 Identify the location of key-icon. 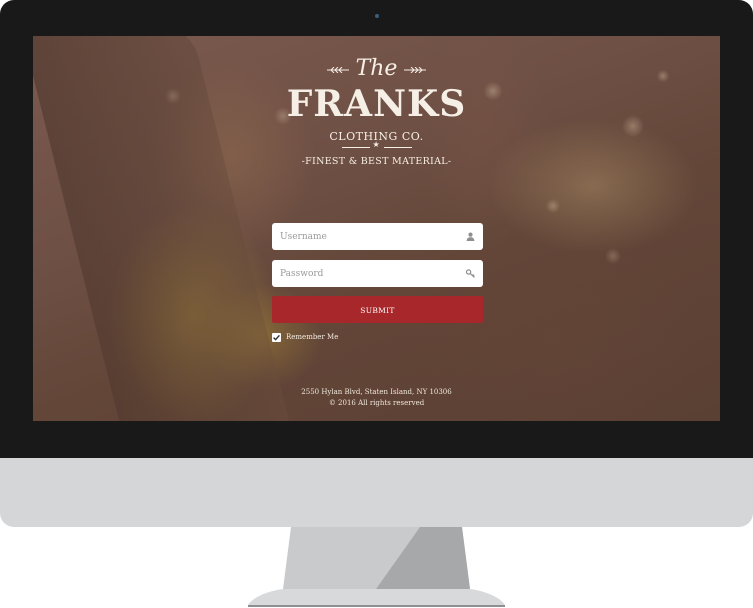
(470, 273).